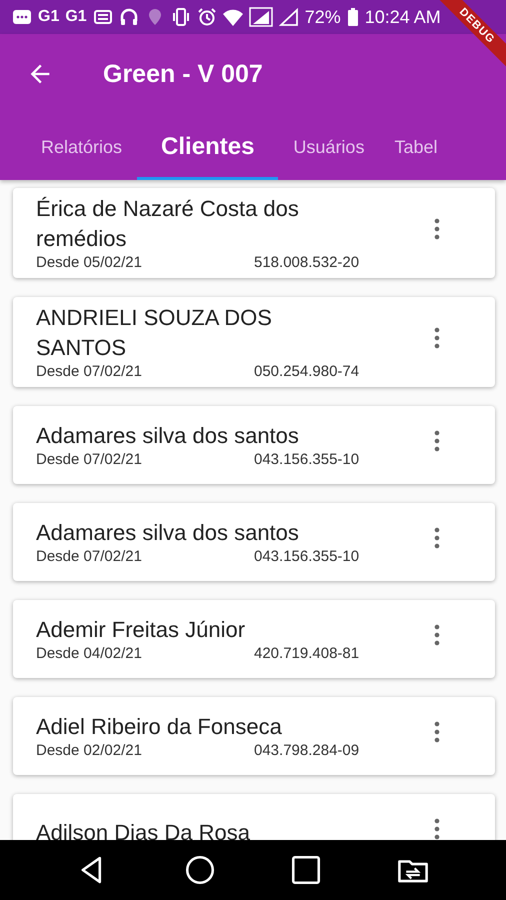  I want to click on tab: Usuários, so click(329, 147).